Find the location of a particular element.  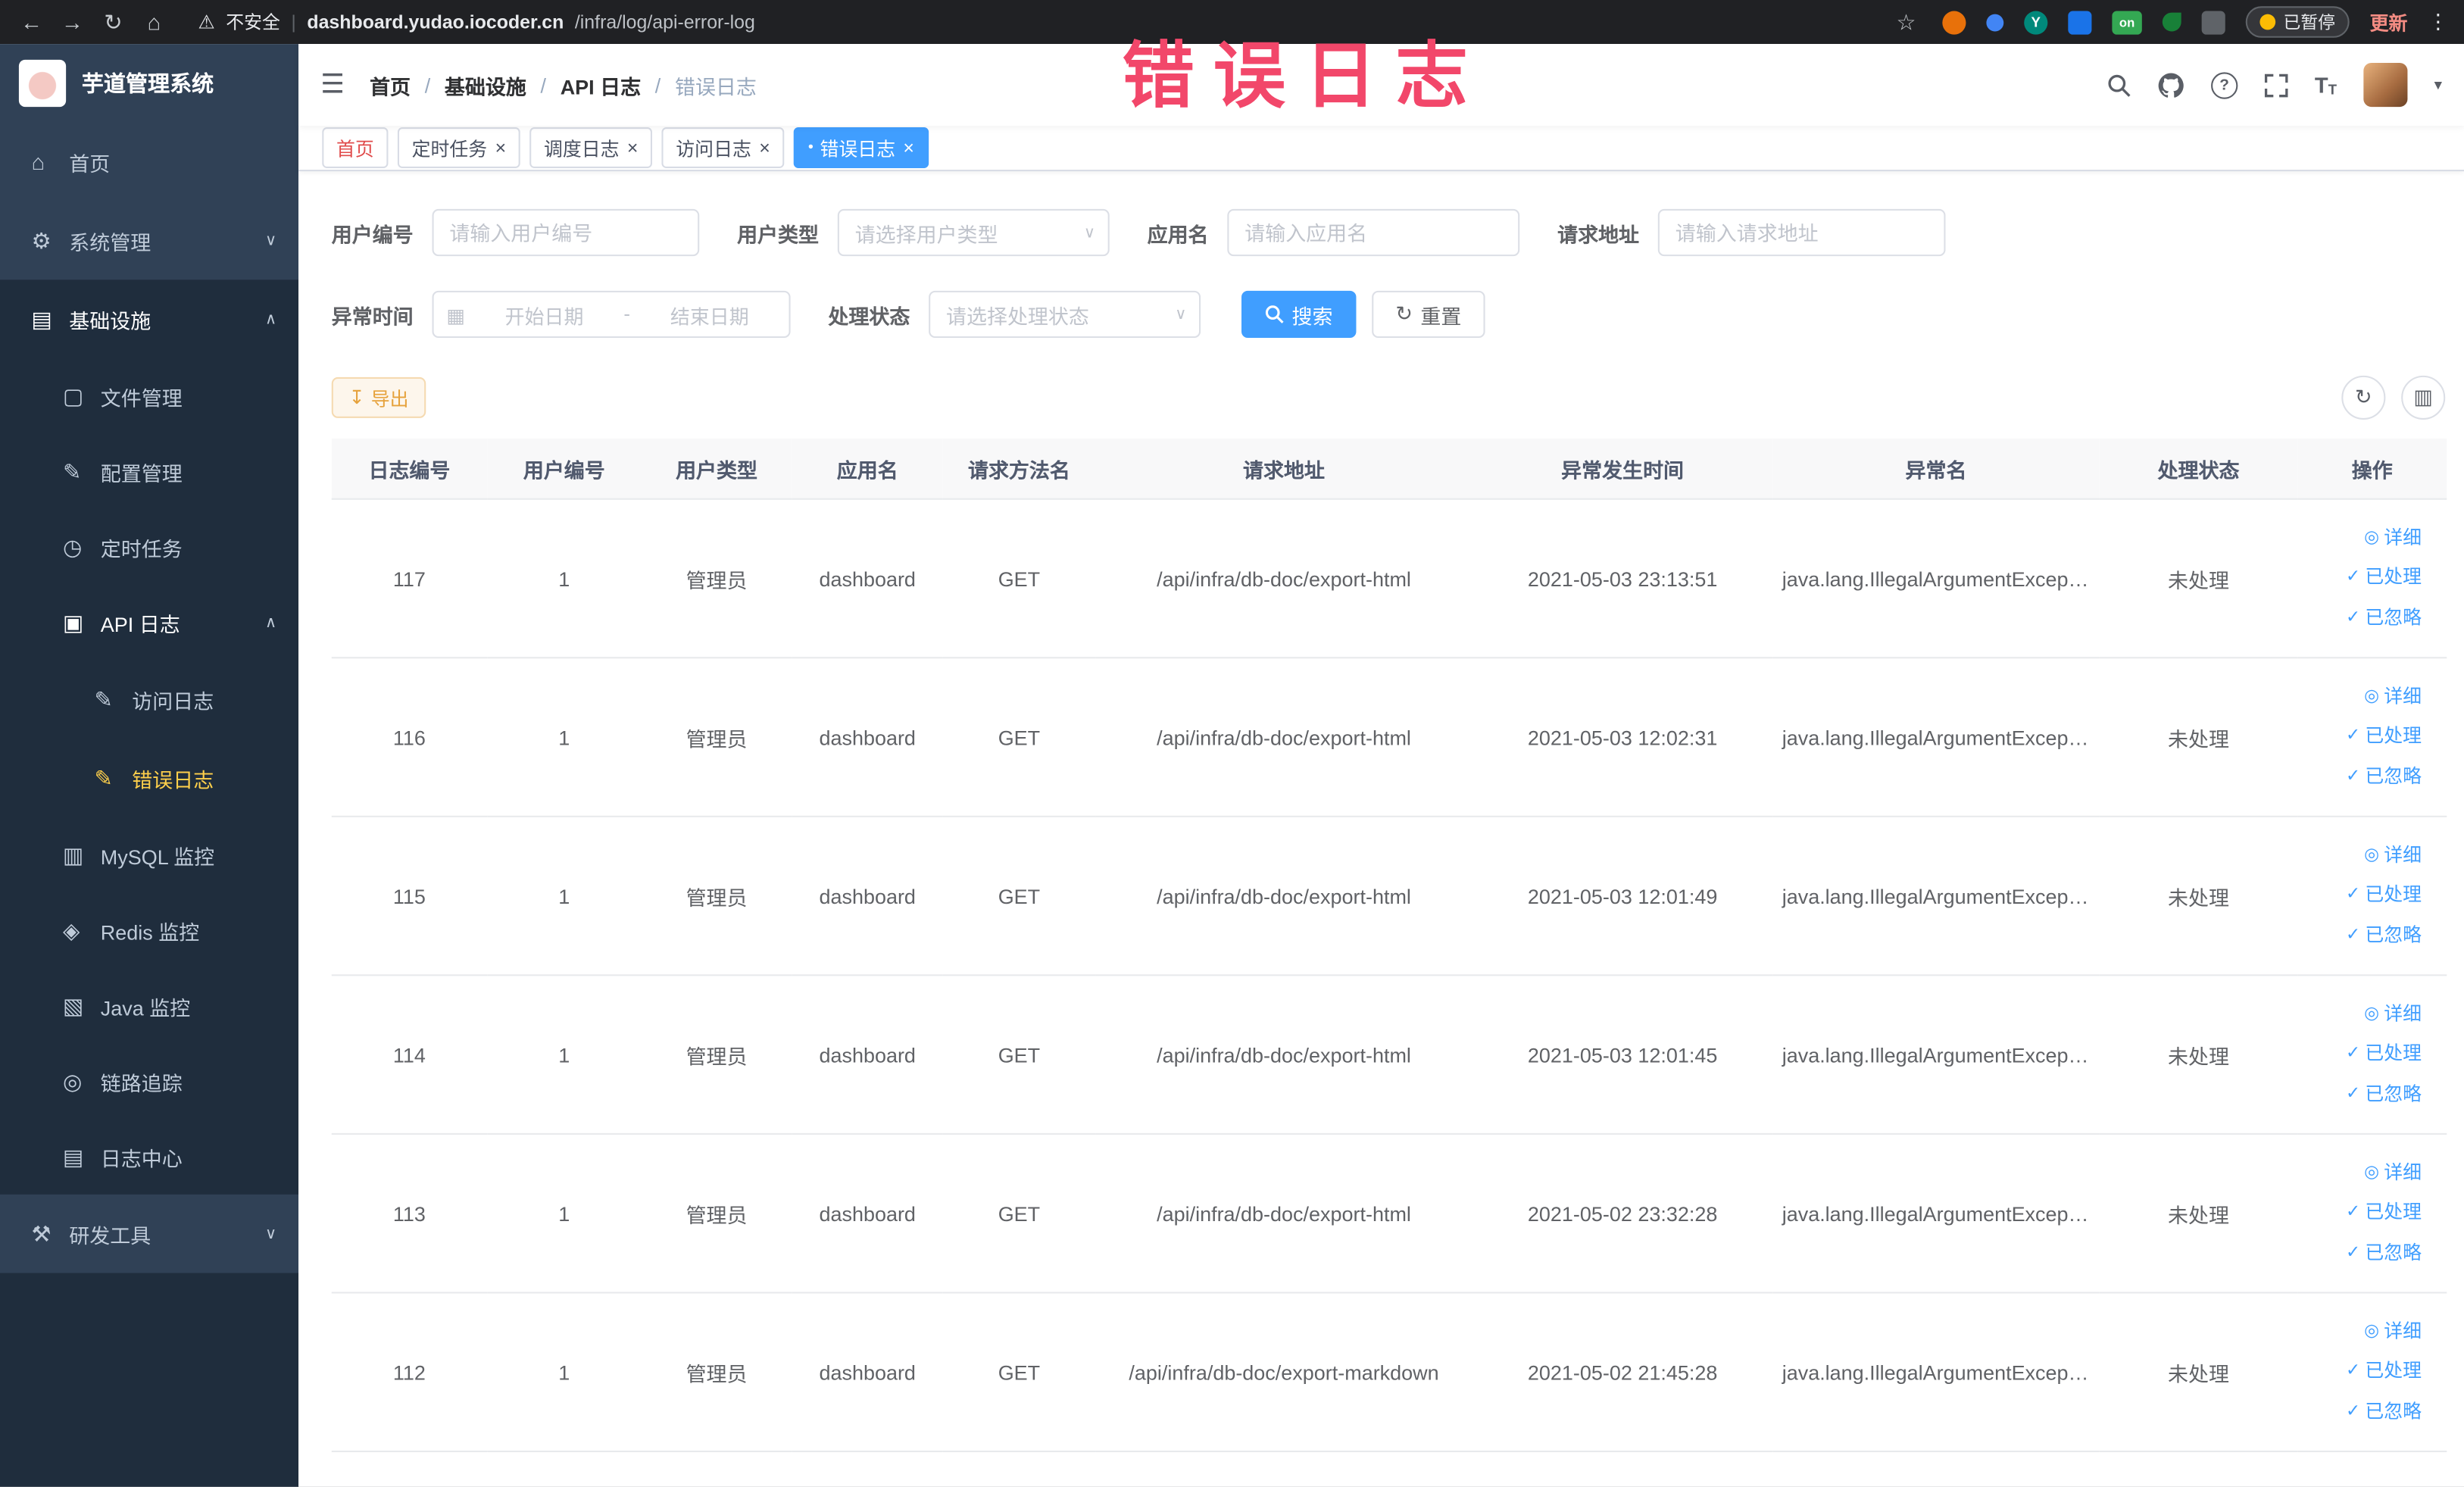

reset-button: ↻ 重置 is located at coordinates (1428, 314).